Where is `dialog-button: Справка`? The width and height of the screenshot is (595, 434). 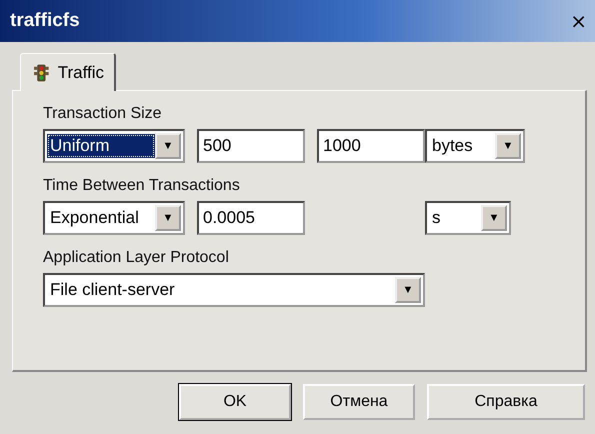
dialog-button: Справка is located at coordinates (506, 402).